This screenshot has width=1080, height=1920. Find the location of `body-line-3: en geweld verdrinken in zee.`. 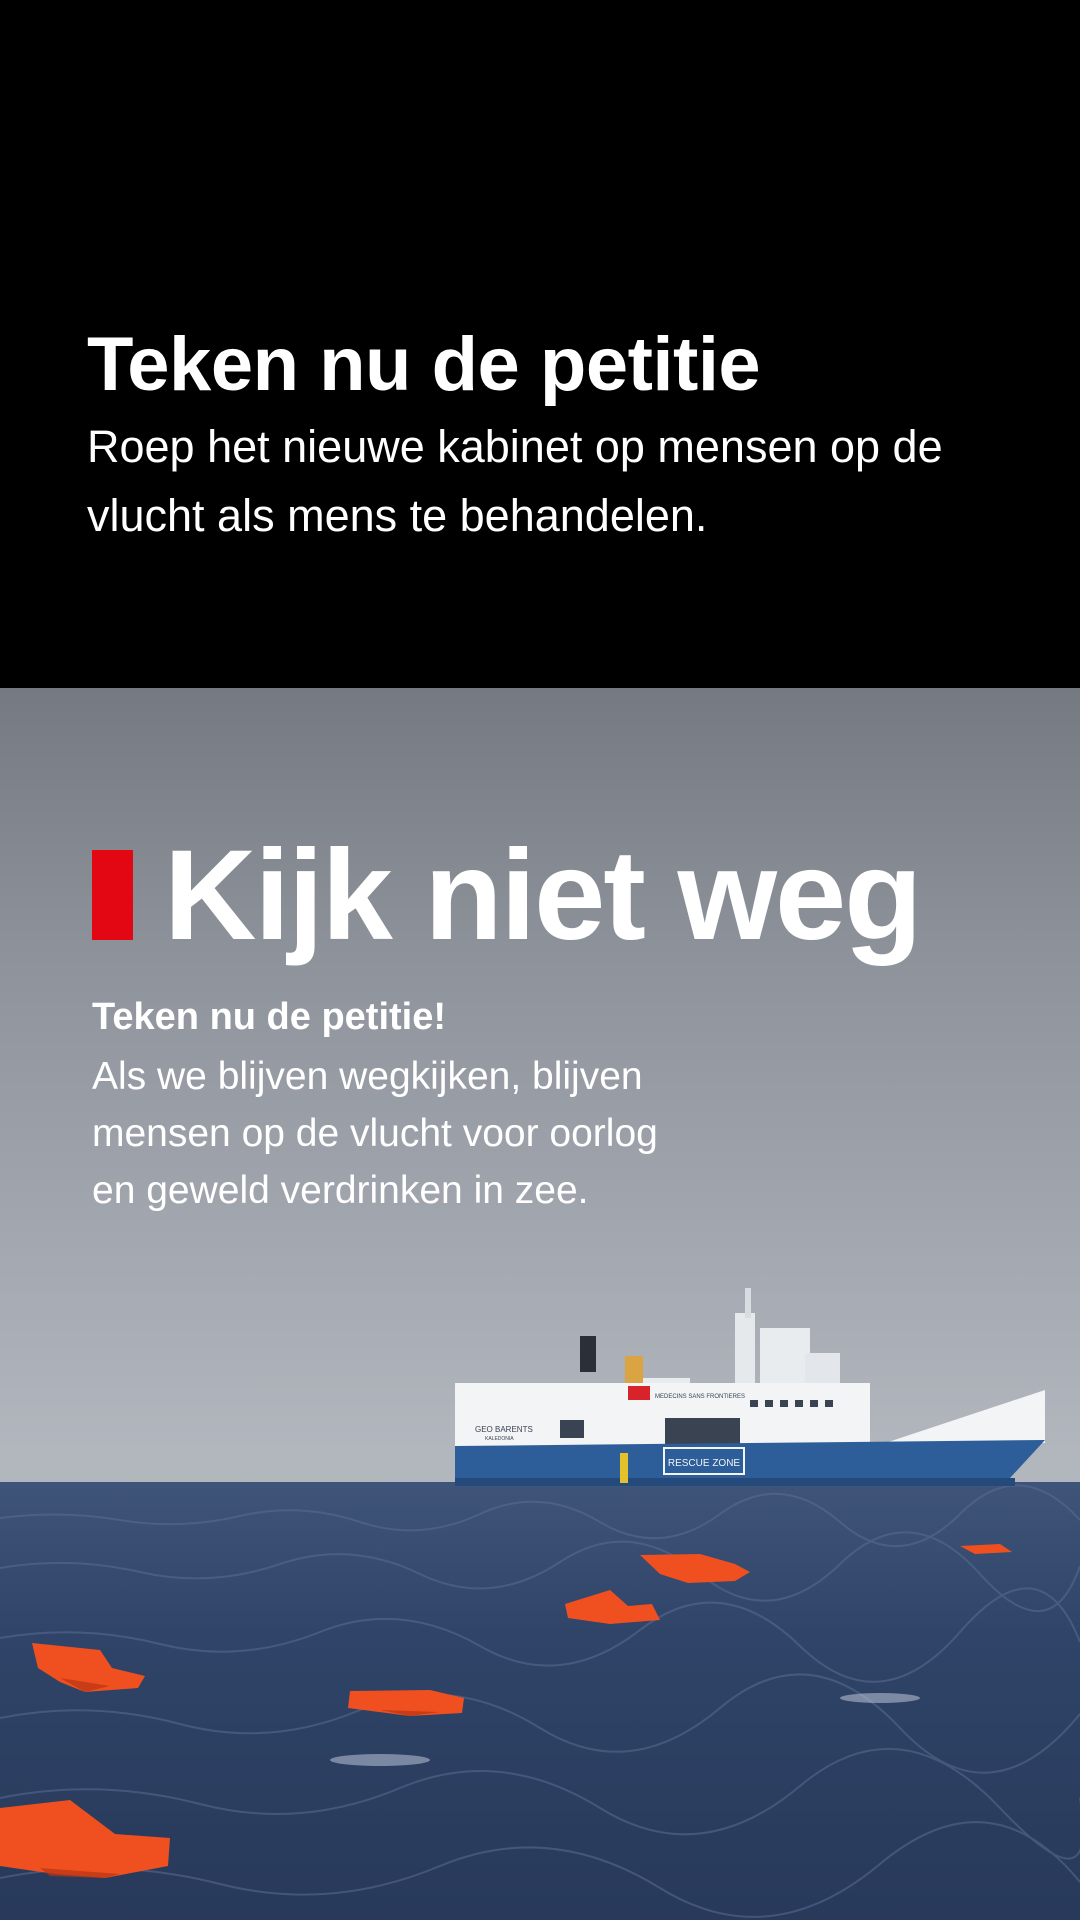

body-line-3: en geweld verdrinken in zee. is located at coordinates (340, 1190).